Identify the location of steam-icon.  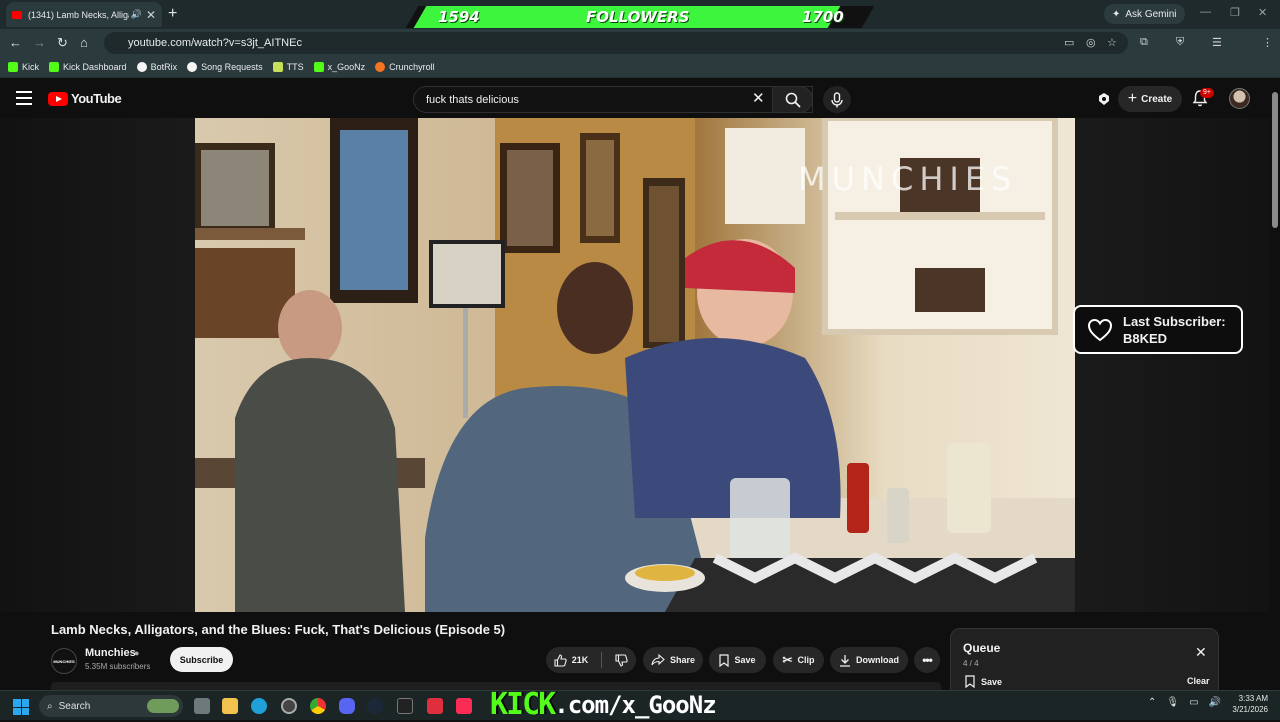
(375, 706).